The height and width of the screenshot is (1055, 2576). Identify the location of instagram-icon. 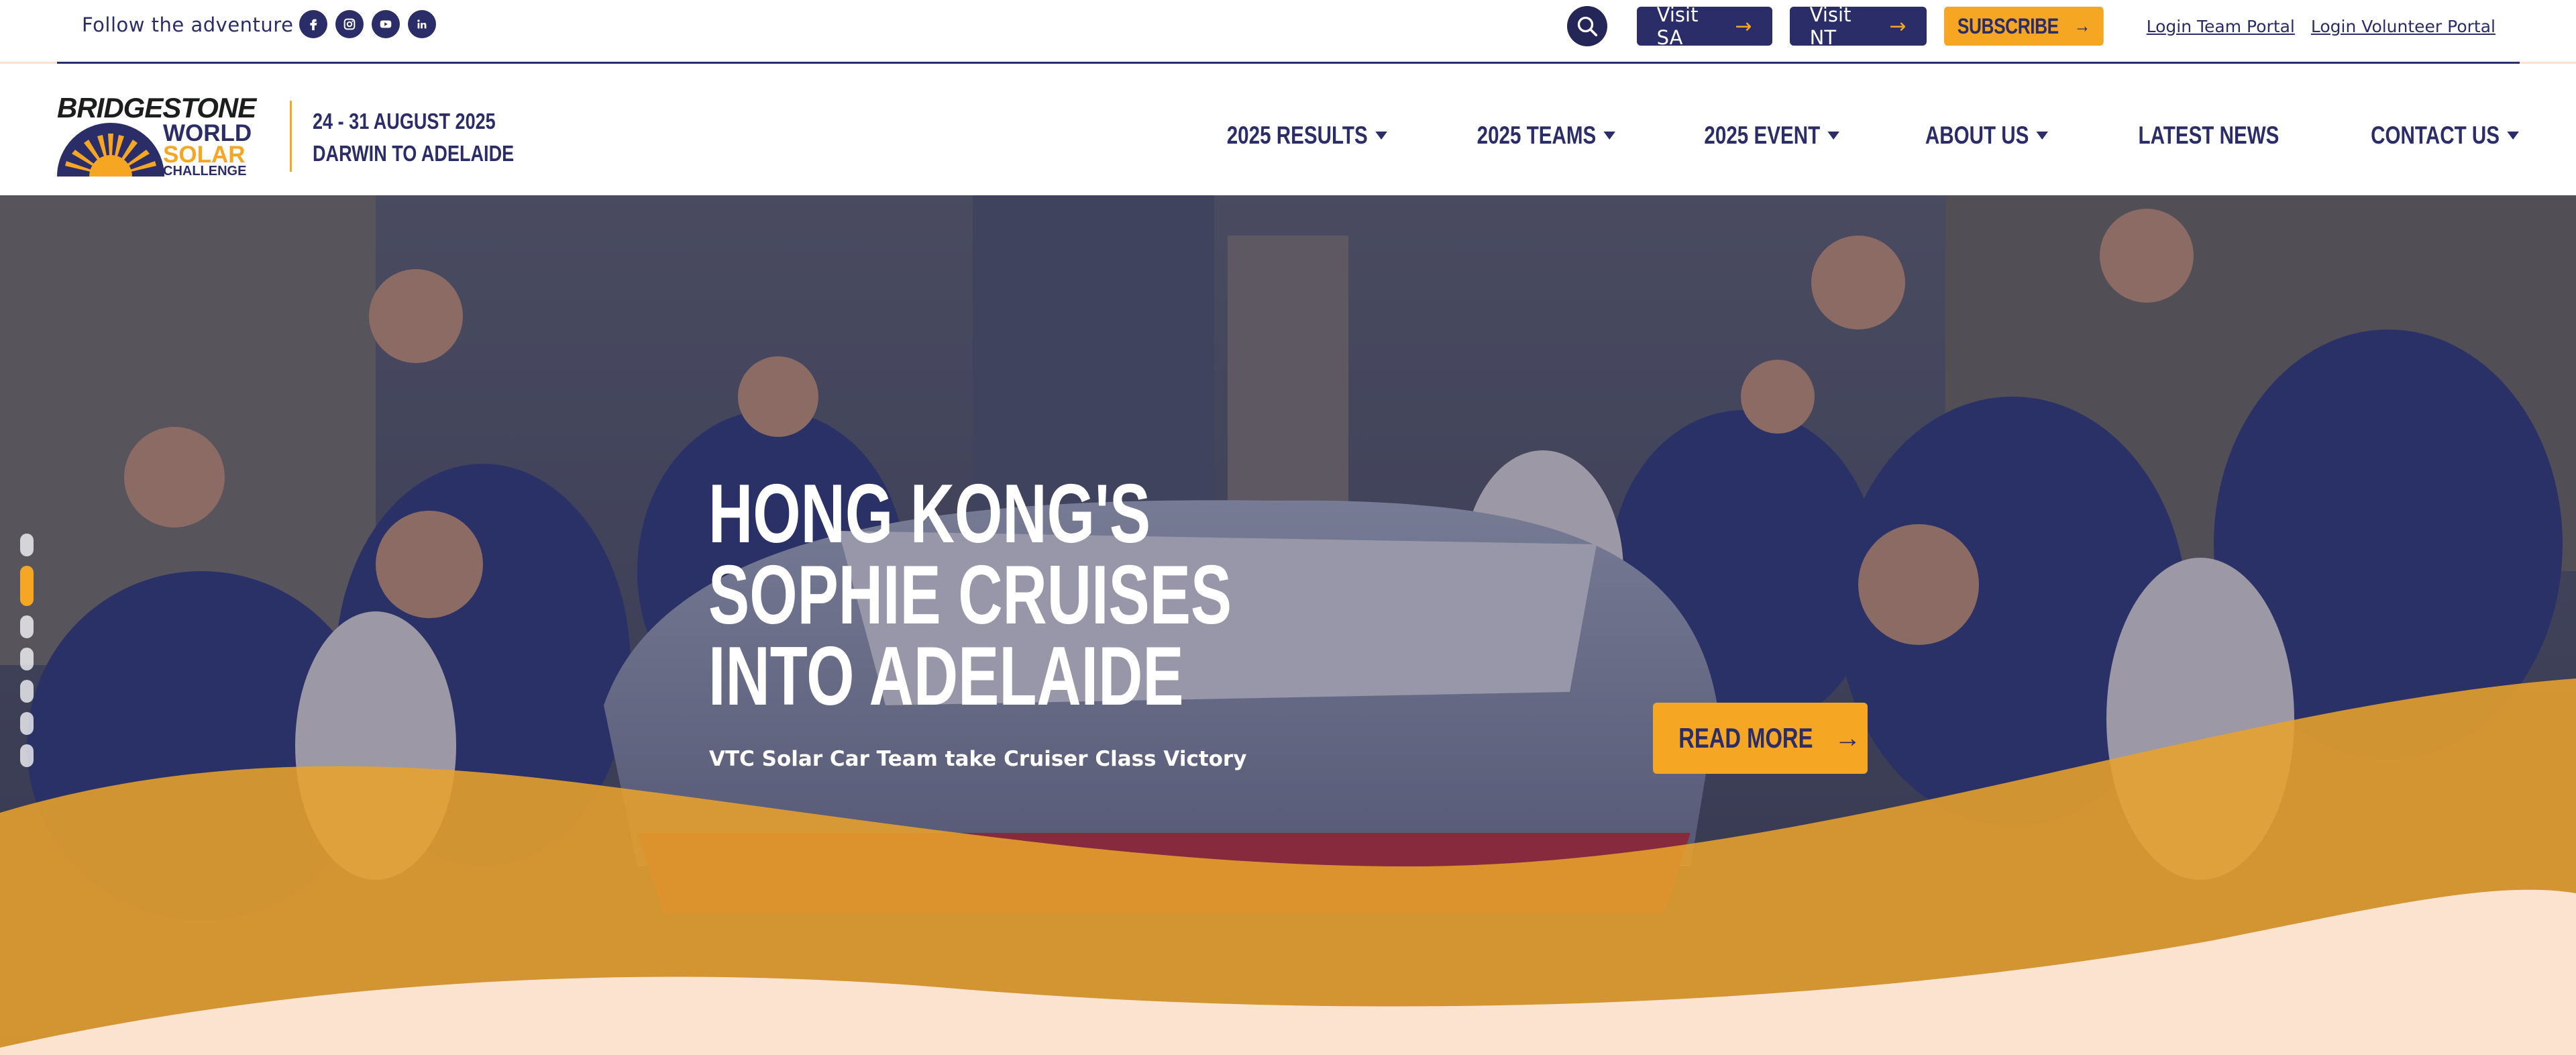
(349, 24).